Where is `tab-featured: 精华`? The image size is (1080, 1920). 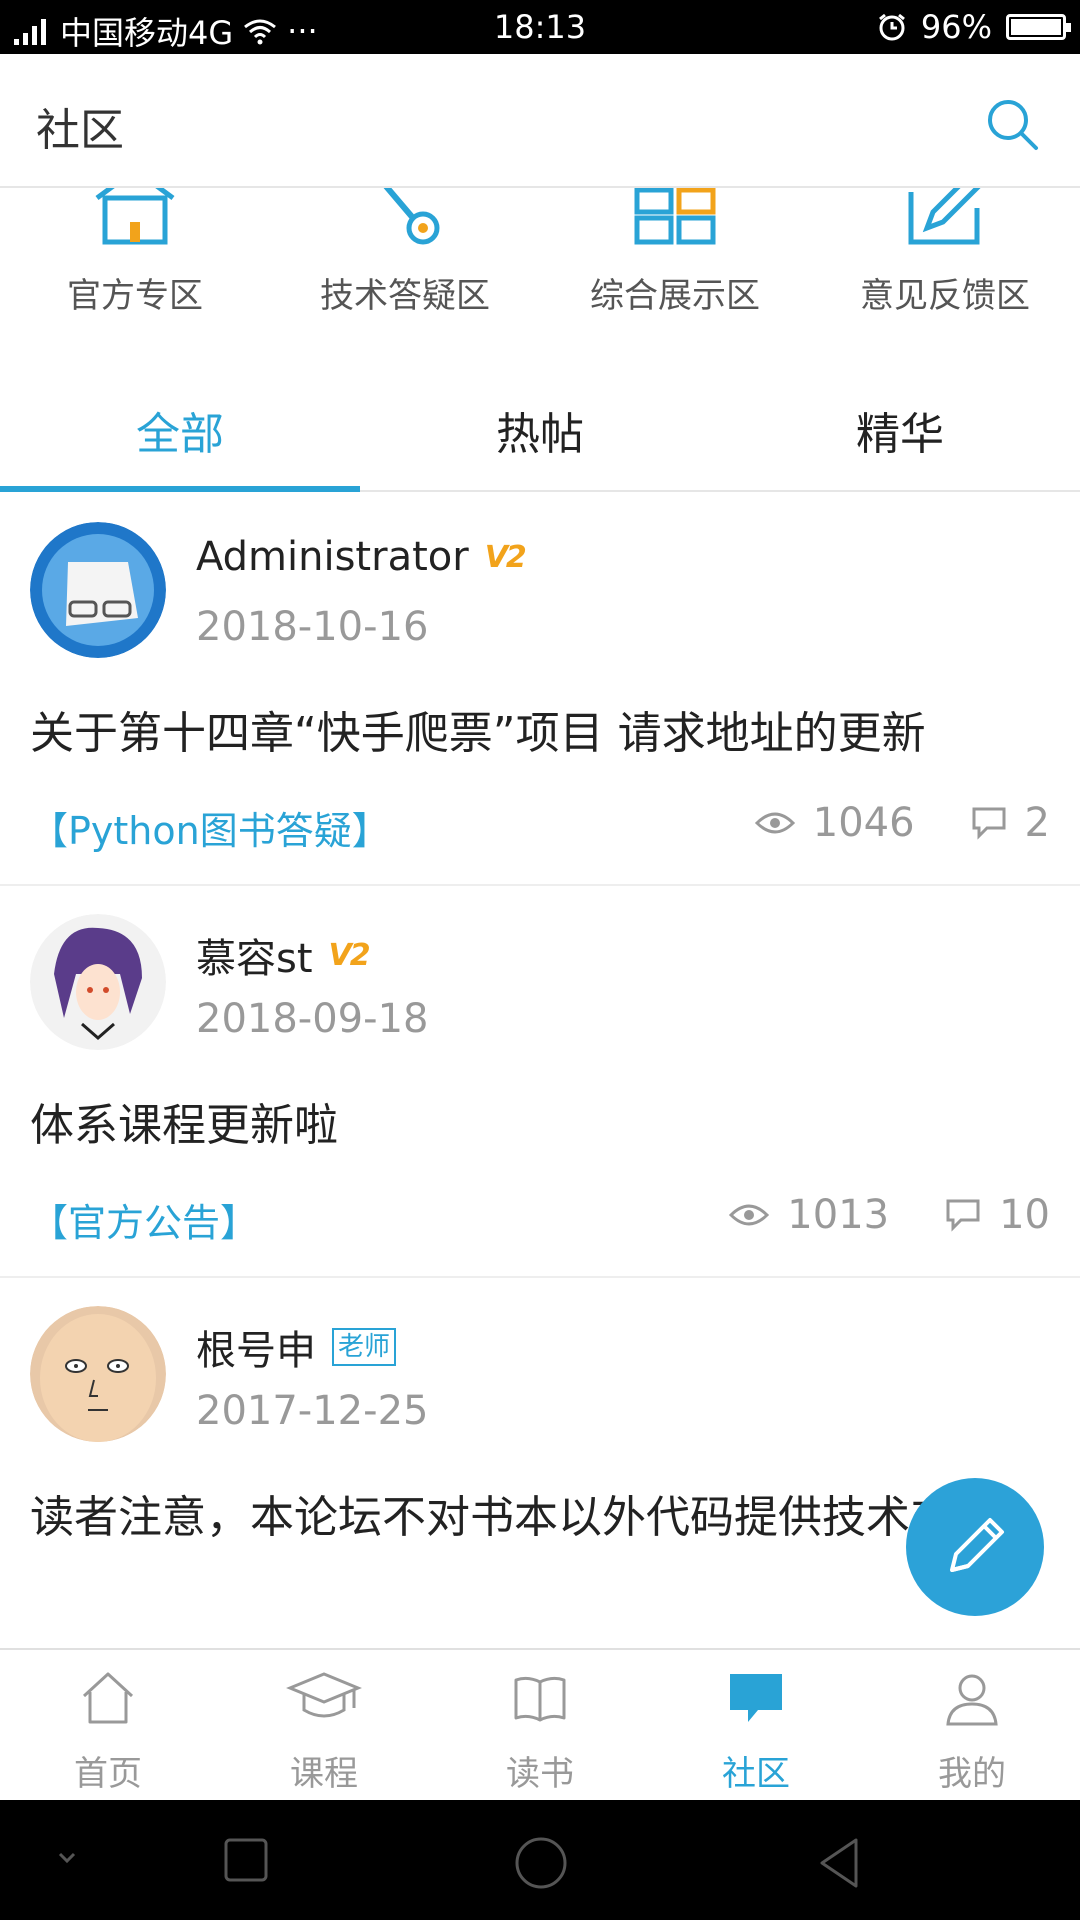
tab-featured: 精华 is located at coordinates (900, 430).